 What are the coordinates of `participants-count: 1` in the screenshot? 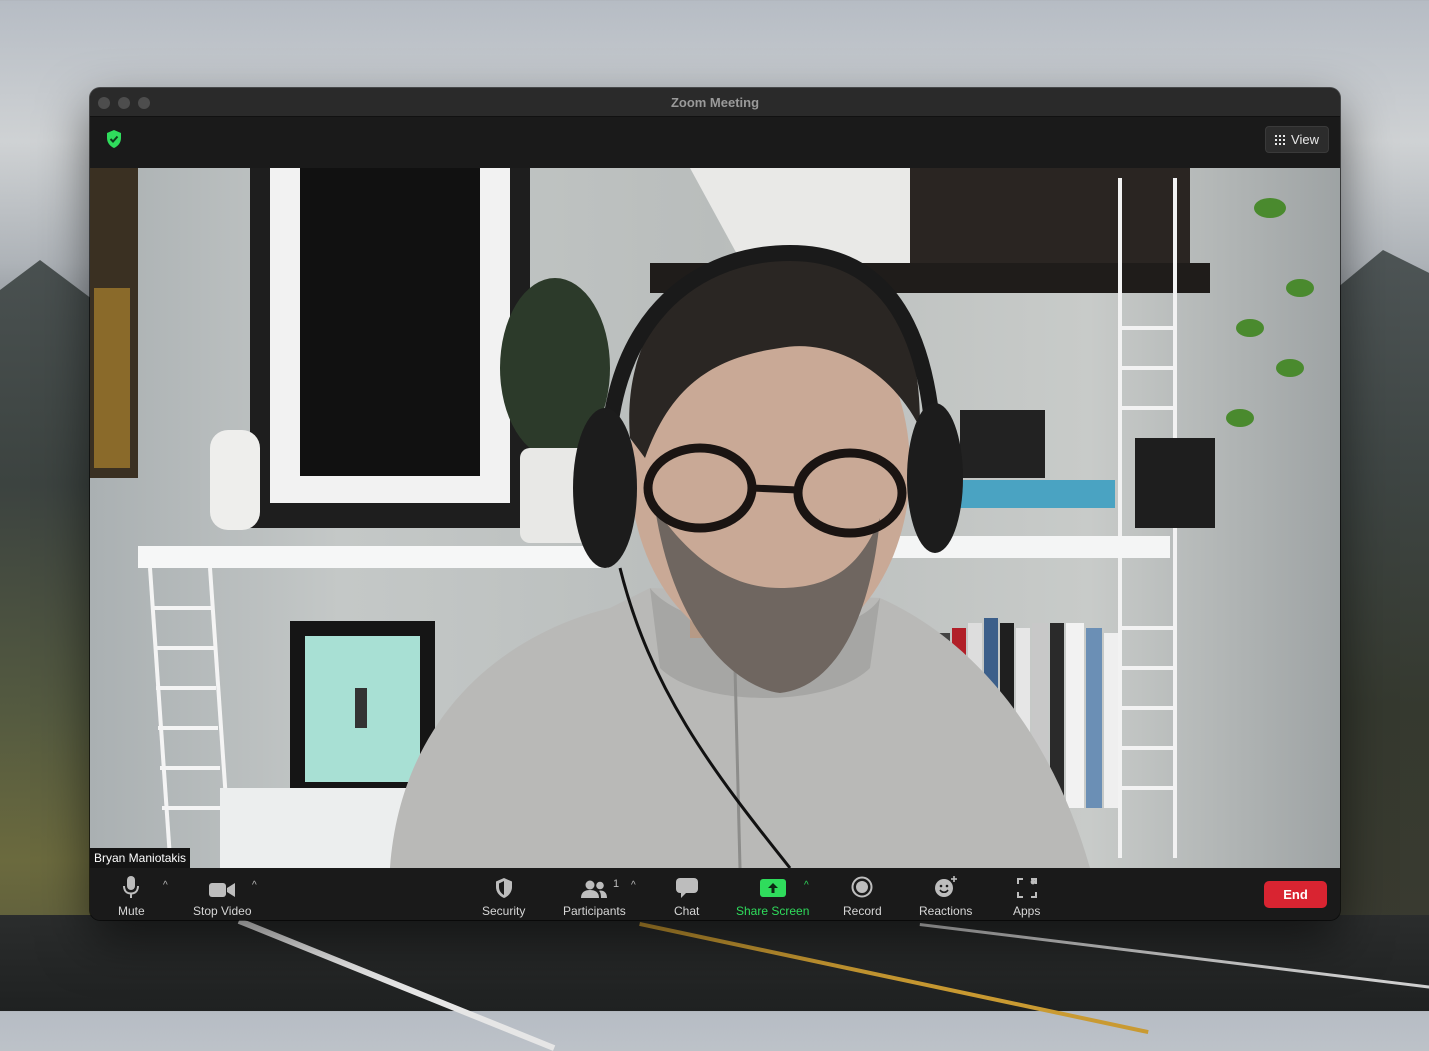 It's located at (616, 884).